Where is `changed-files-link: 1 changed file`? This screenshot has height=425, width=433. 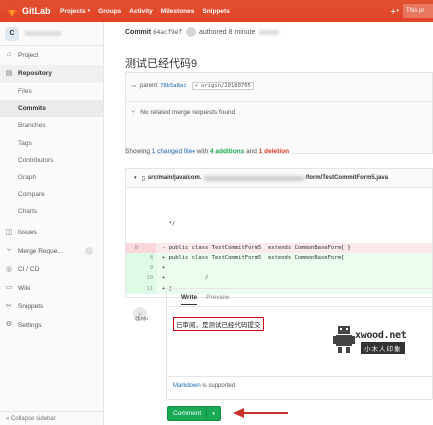
changed-files-link: 1 changed file is located at coordinates (172, 151).